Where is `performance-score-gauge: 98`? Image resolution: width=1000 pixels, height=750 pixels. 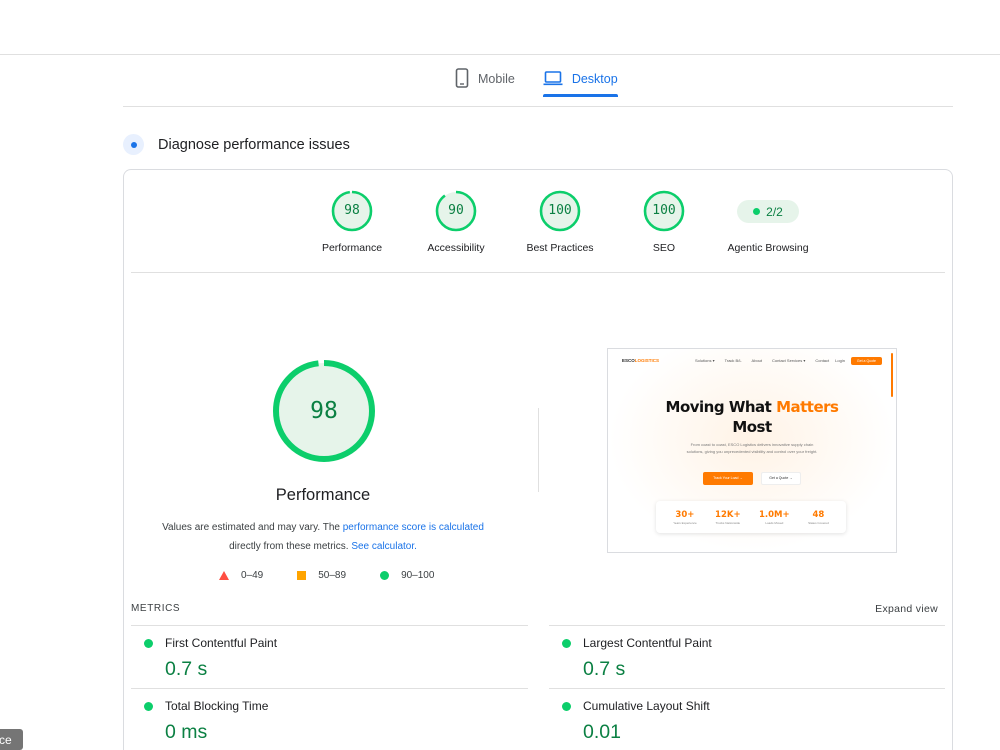 performance-score-gauge: 98 is located at coordinates (324, 411).